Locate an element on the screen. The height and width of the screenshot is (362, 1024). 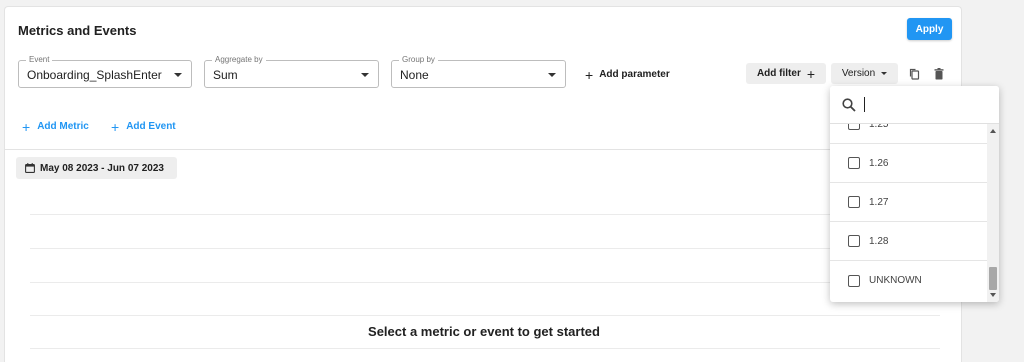
text-cursor is located at coordinates (864, 104).